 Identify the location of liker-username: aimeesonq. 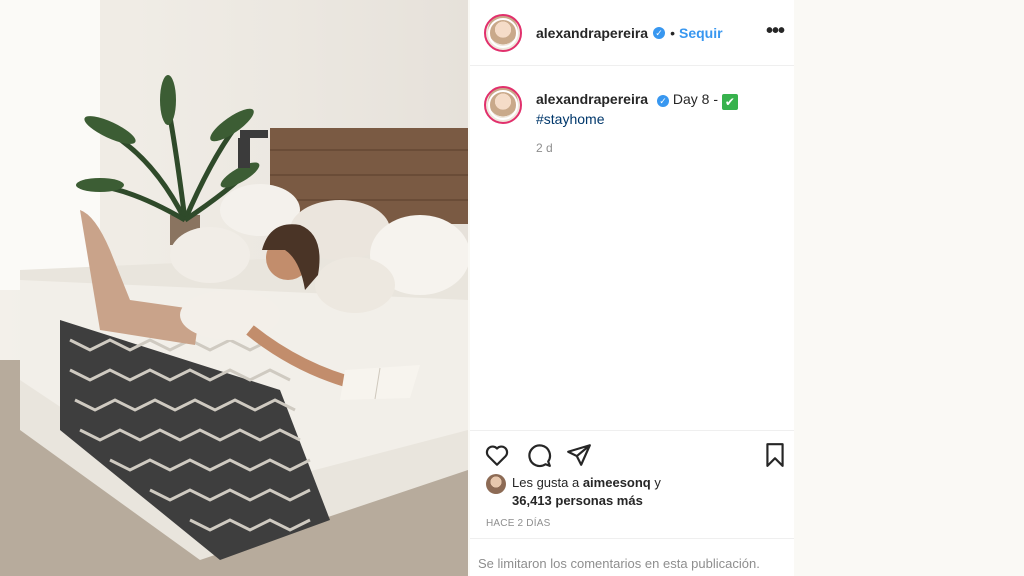
(617, 482).